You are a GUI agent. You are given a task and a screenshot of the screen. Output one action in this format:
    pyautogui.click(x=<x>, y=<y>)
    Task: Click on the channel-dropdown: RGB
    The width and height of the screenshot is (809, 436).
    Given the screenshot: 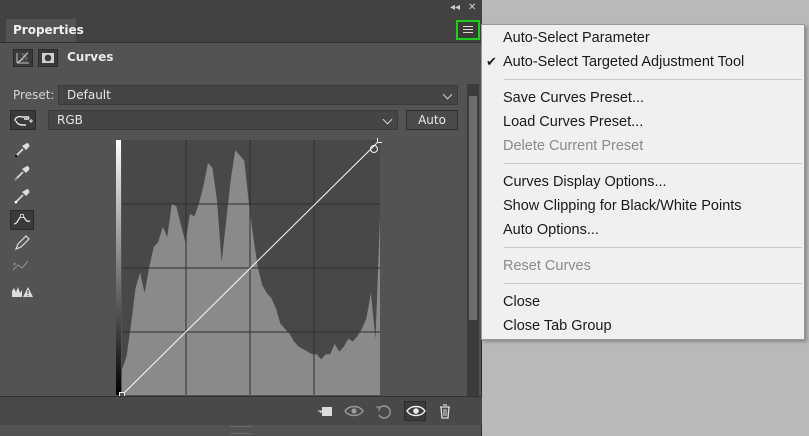 What is the action you would take?
    pyautogui.click(x=223, y=120)
    